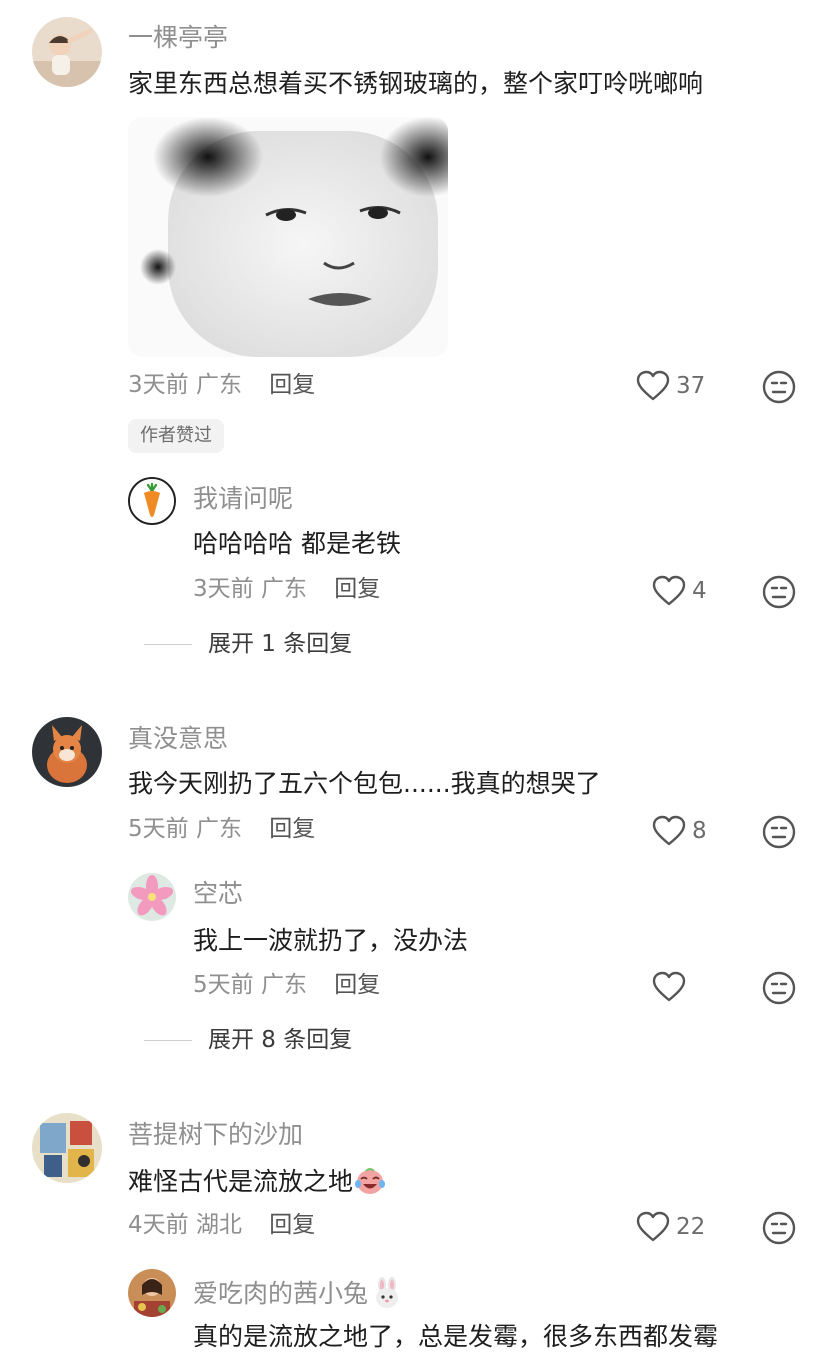 Image resolution: width=828 pixels, height=1355 pixels. What do you see at coordinates (158, 385) in the screenshot?
I see `comment-time: 3天前` at bounding box center [158, 385].